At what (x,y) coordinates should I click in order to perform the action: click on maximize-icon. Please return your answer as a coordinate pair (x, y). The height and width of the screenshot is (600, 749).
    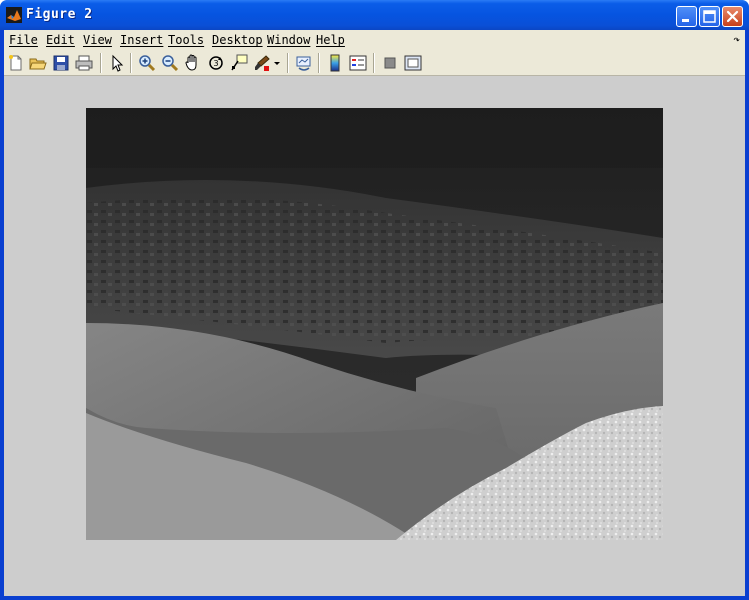
    Looking at the image, I should click on (709, 16).